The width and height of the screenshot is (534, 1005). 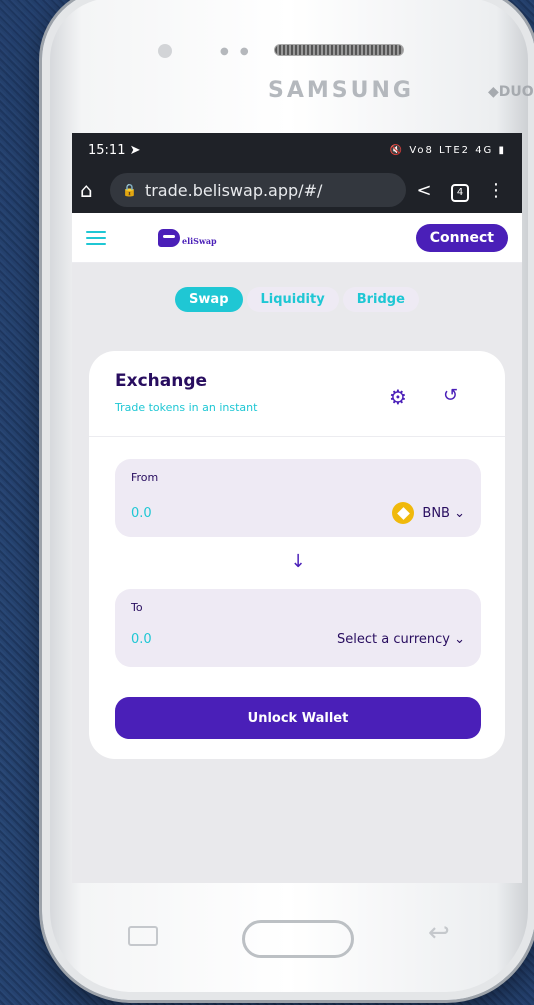 What do you see at coordinates (461, 237) in the screenshot?
I see `connect-button: Connect` at bounding box center [461, 237].